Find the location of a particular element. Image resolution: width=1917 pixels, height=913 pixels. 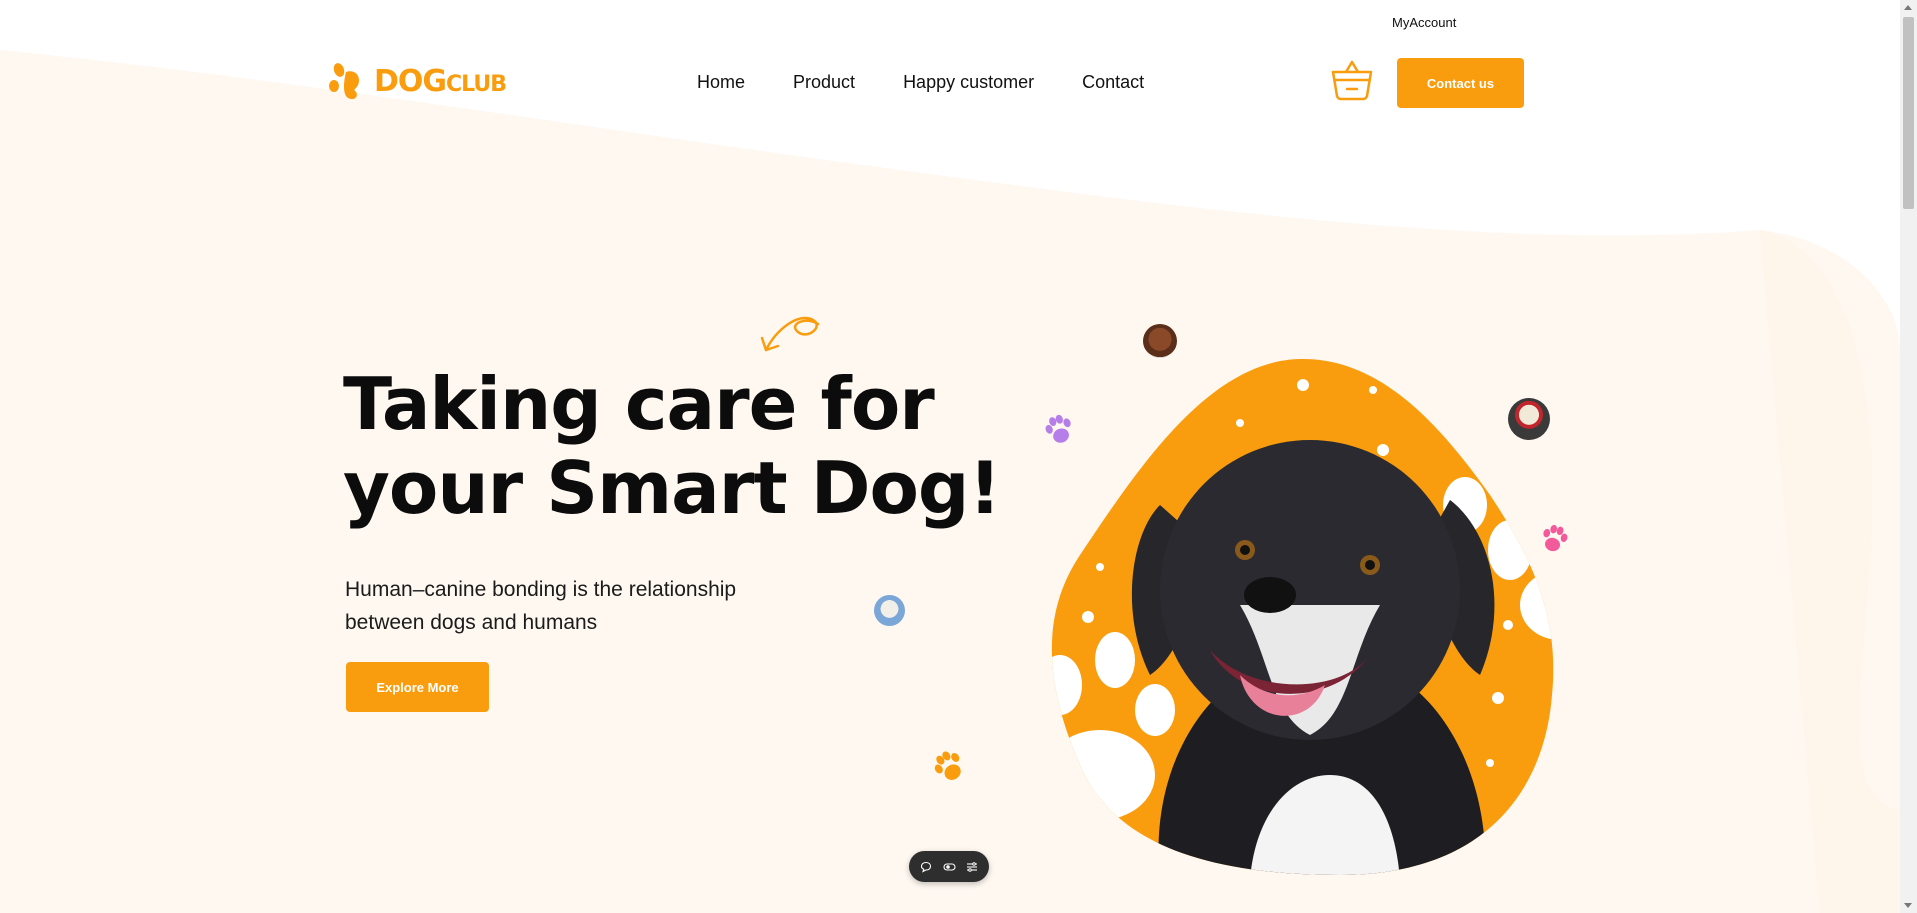

floating-toolbar is located at coordinates (949, 866).